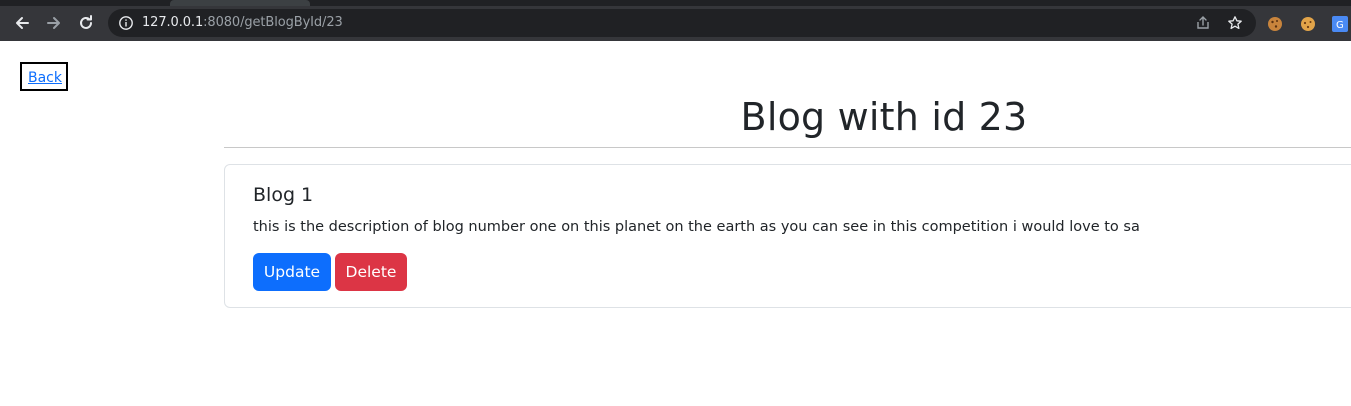 Image resolution: width=1351 pixels, height=406 pixels. I want to click on browser-toolbar: 127.0.0.1:8080/getBlogById/23 G, so click(675, 23).